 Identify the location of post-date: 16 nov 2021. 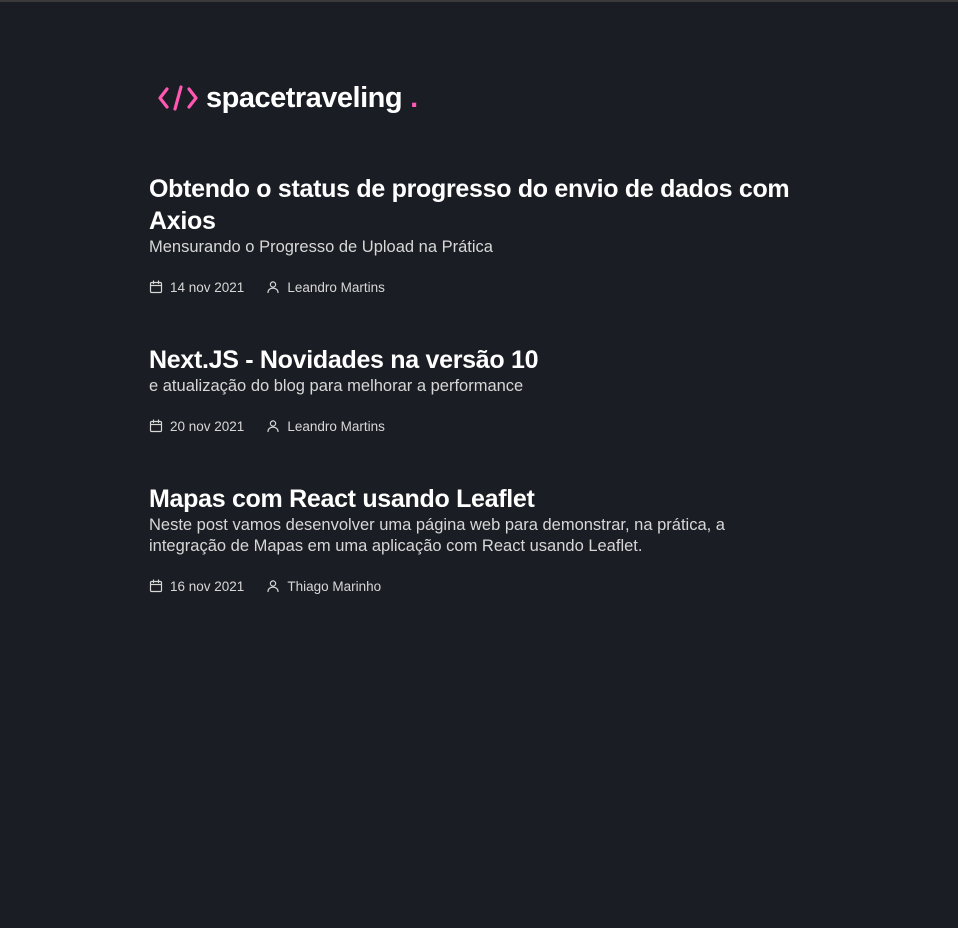
(196, 586).